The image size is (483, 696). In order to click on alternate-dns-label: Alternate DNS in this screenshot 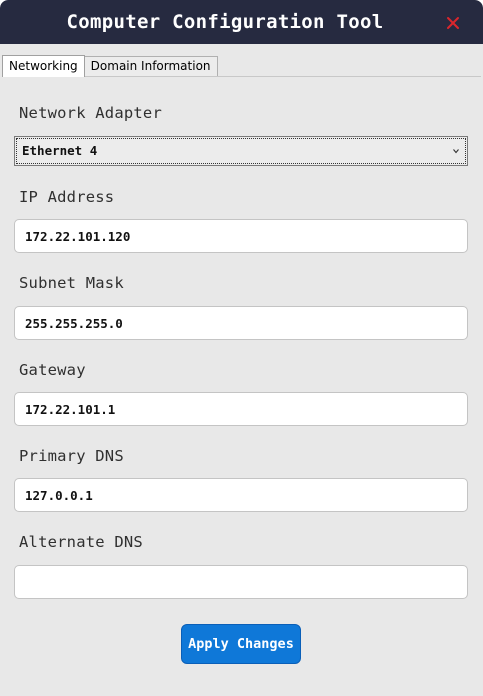, I will do `click(81, 542)`.